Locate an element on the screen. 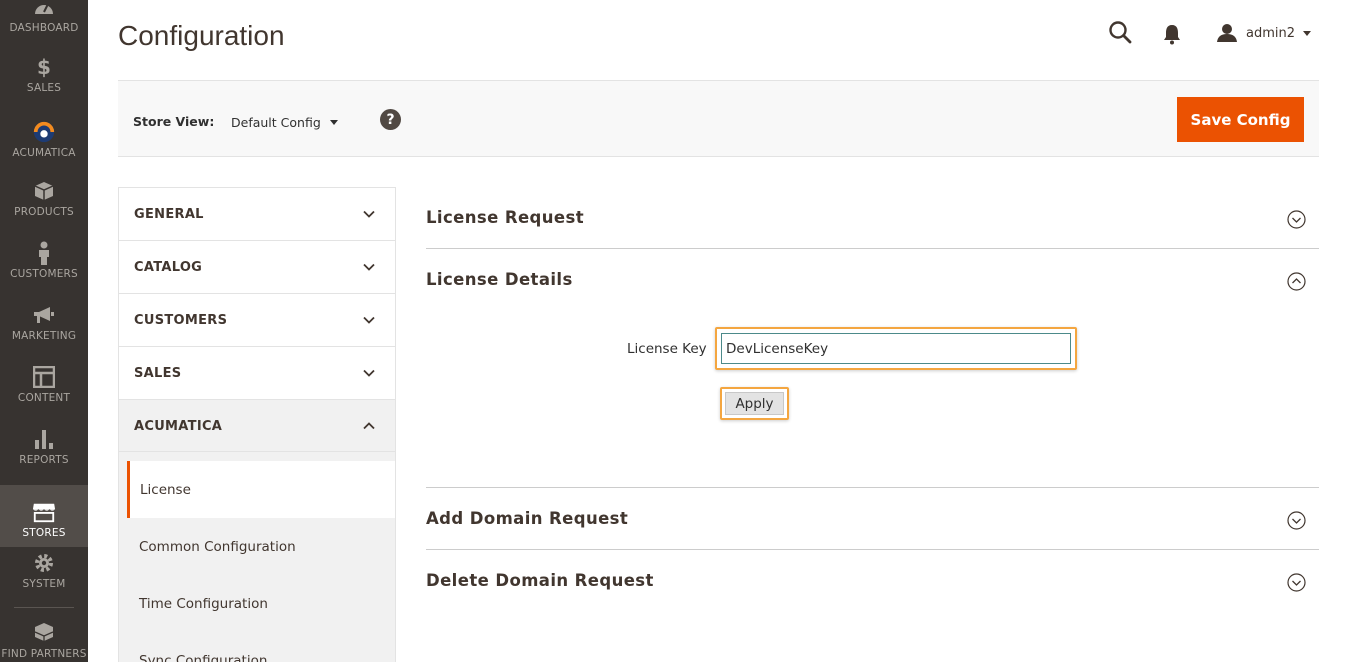 The width and height of the screenshot is (1345, 662). search-icon is located at coordinates (1120, 32).